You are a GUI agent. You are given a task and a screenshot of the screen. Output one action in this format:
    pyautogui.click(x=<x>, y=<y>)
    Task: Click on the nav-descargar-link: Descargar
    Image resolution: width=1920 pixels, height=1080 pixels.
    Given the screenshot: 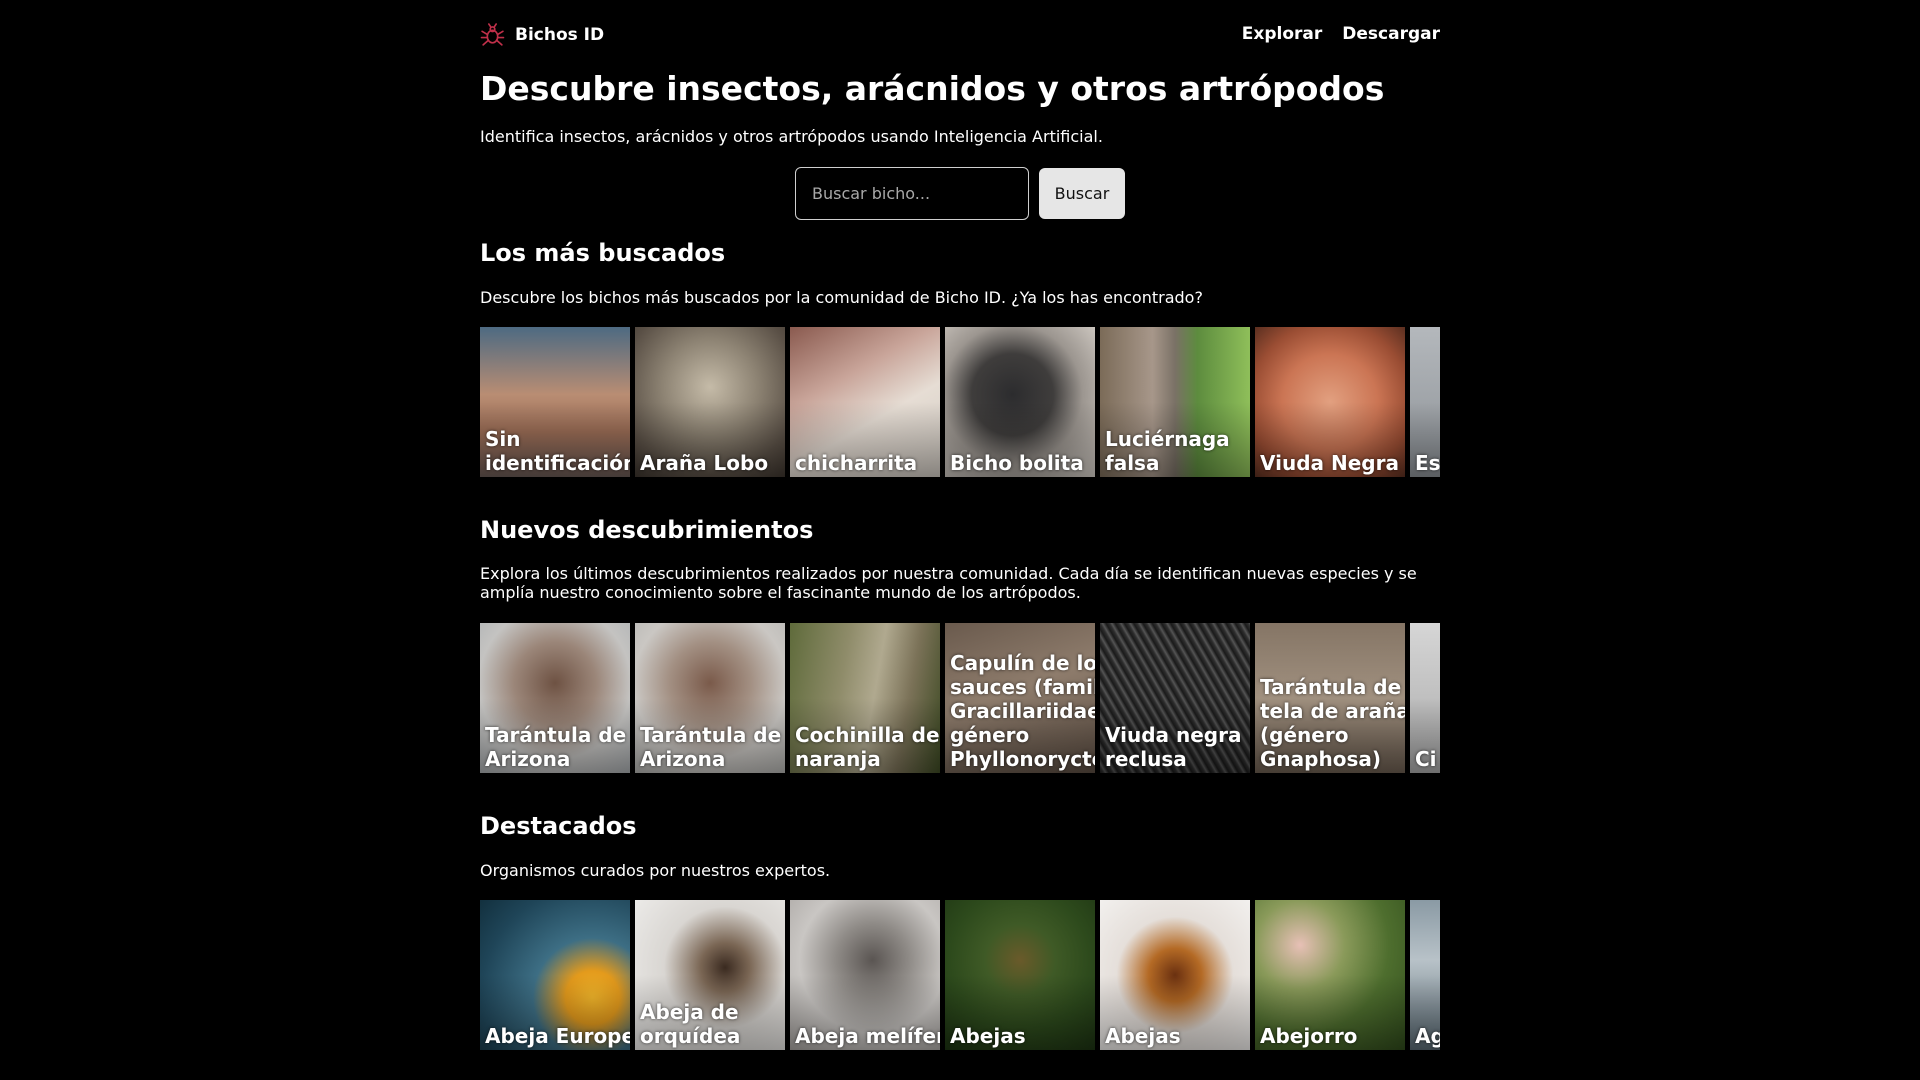 What is the action you would take?
    pyautogui.click(x=1391, y=34)
    